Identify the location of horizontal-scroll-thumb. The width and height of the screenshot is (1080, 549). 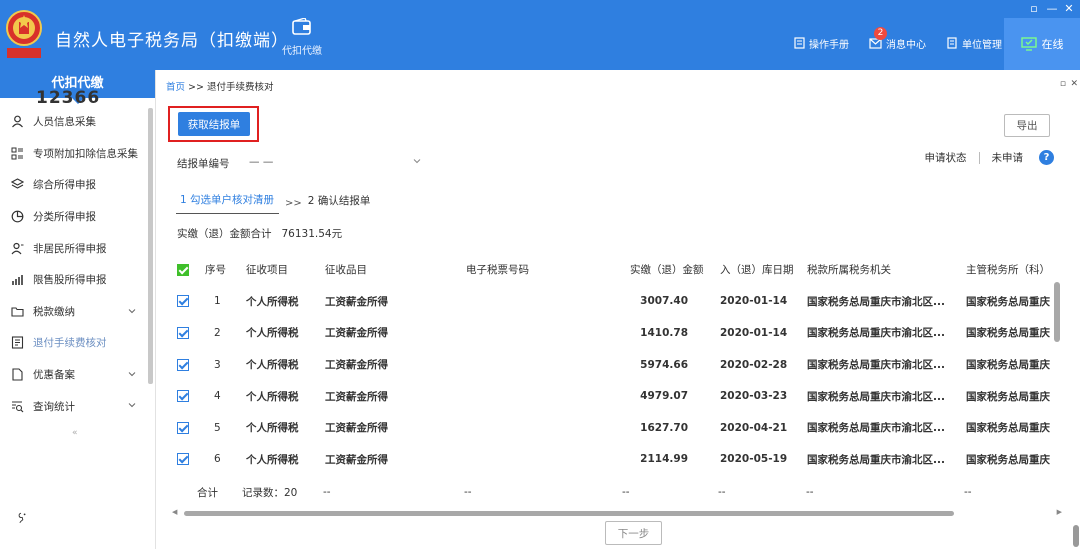
(569, 513).